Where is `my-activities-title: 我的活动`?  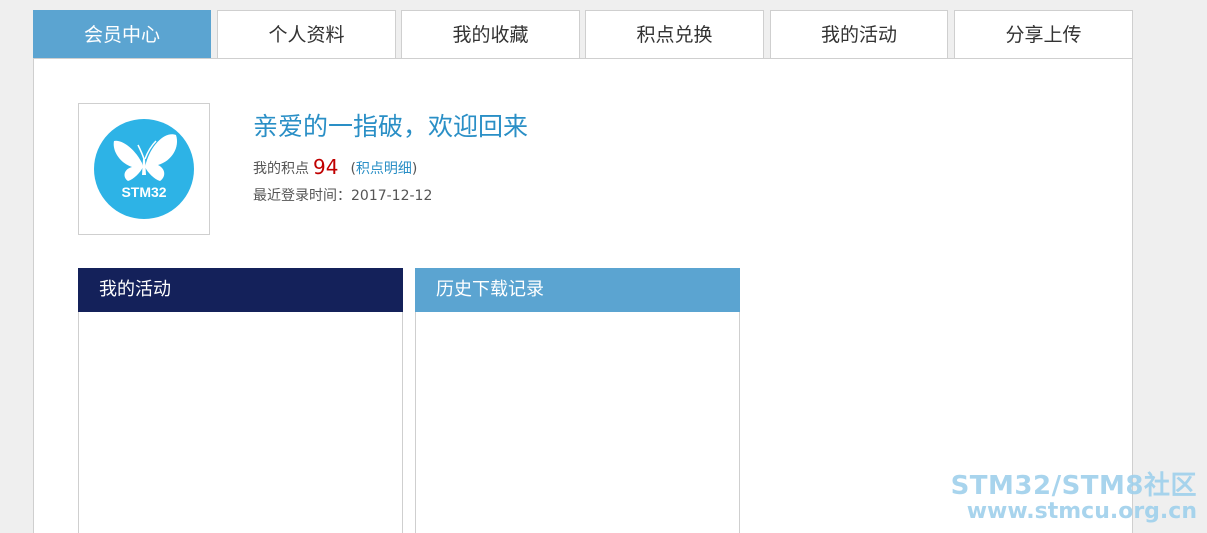
my-activities-title: 我的活动 is located at coordinates (240, 290).